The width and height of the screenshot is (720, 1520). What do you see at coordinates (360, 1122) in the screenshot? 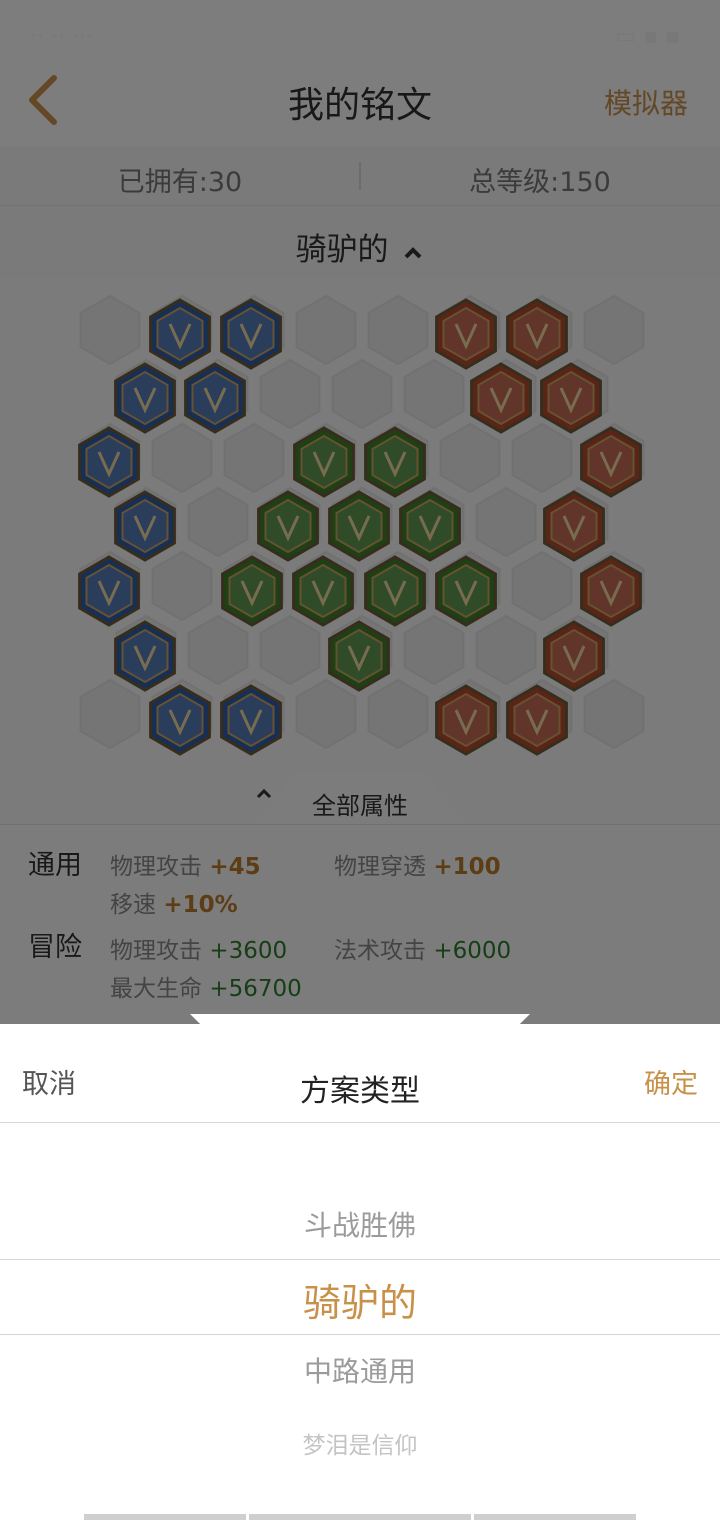
I see `picker-divider` at bounding box center [360, 1122].